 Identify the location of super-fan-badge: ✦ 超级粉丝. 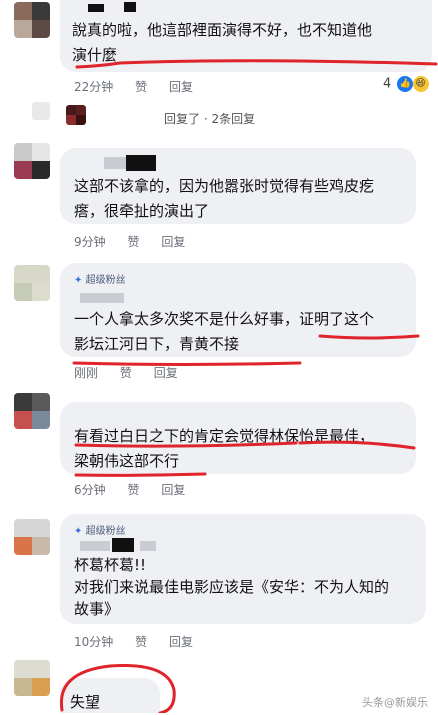
(100, 531).